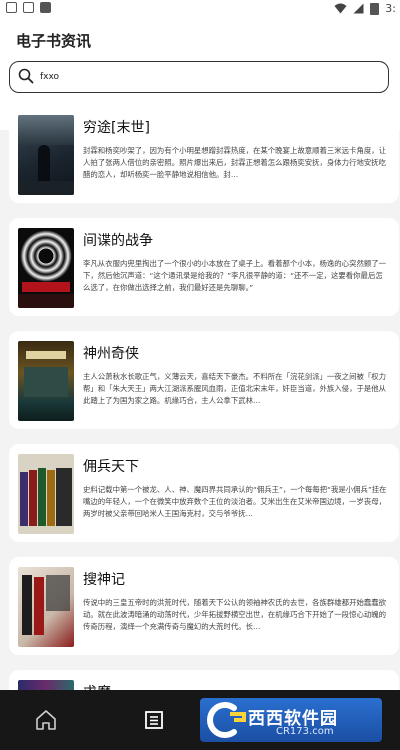 This screenshot has width=400, height=750. Describe the element at coordinates (204, 680) in the screenshot. I see `book-card: 求魔` at that location.